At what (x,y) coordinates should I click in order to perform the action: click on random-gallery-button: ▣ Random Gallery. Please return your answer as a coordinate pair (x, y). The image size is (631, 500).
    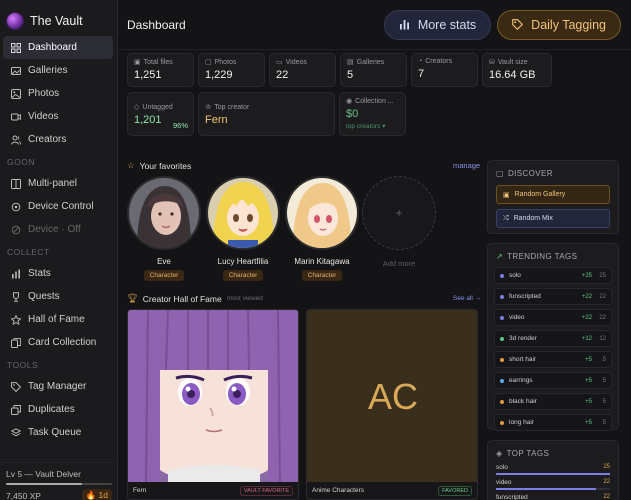
    Looking at the image, I should click on (553, 194).